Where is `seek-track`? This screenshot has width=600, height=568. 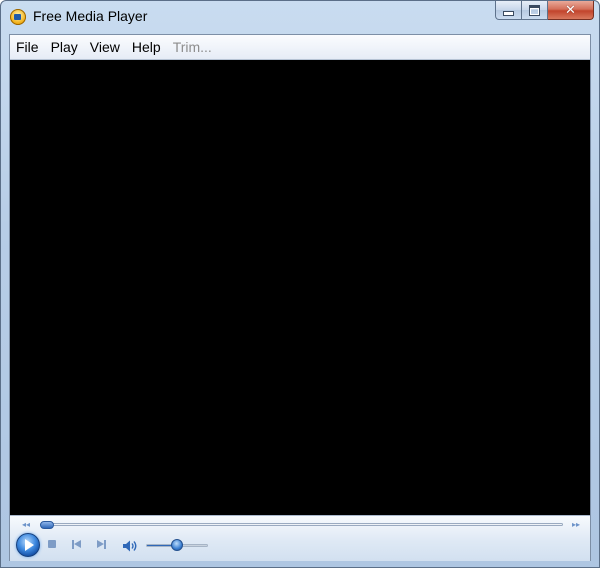
seek-track is located at coordinates (301, 524).